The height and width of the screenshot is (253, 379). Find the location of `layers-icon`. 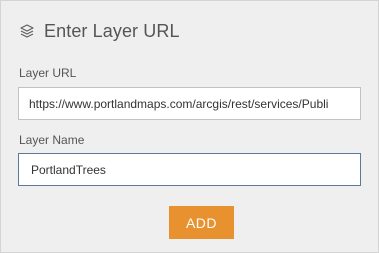

layers-icon is located at coordinates (27, 31).